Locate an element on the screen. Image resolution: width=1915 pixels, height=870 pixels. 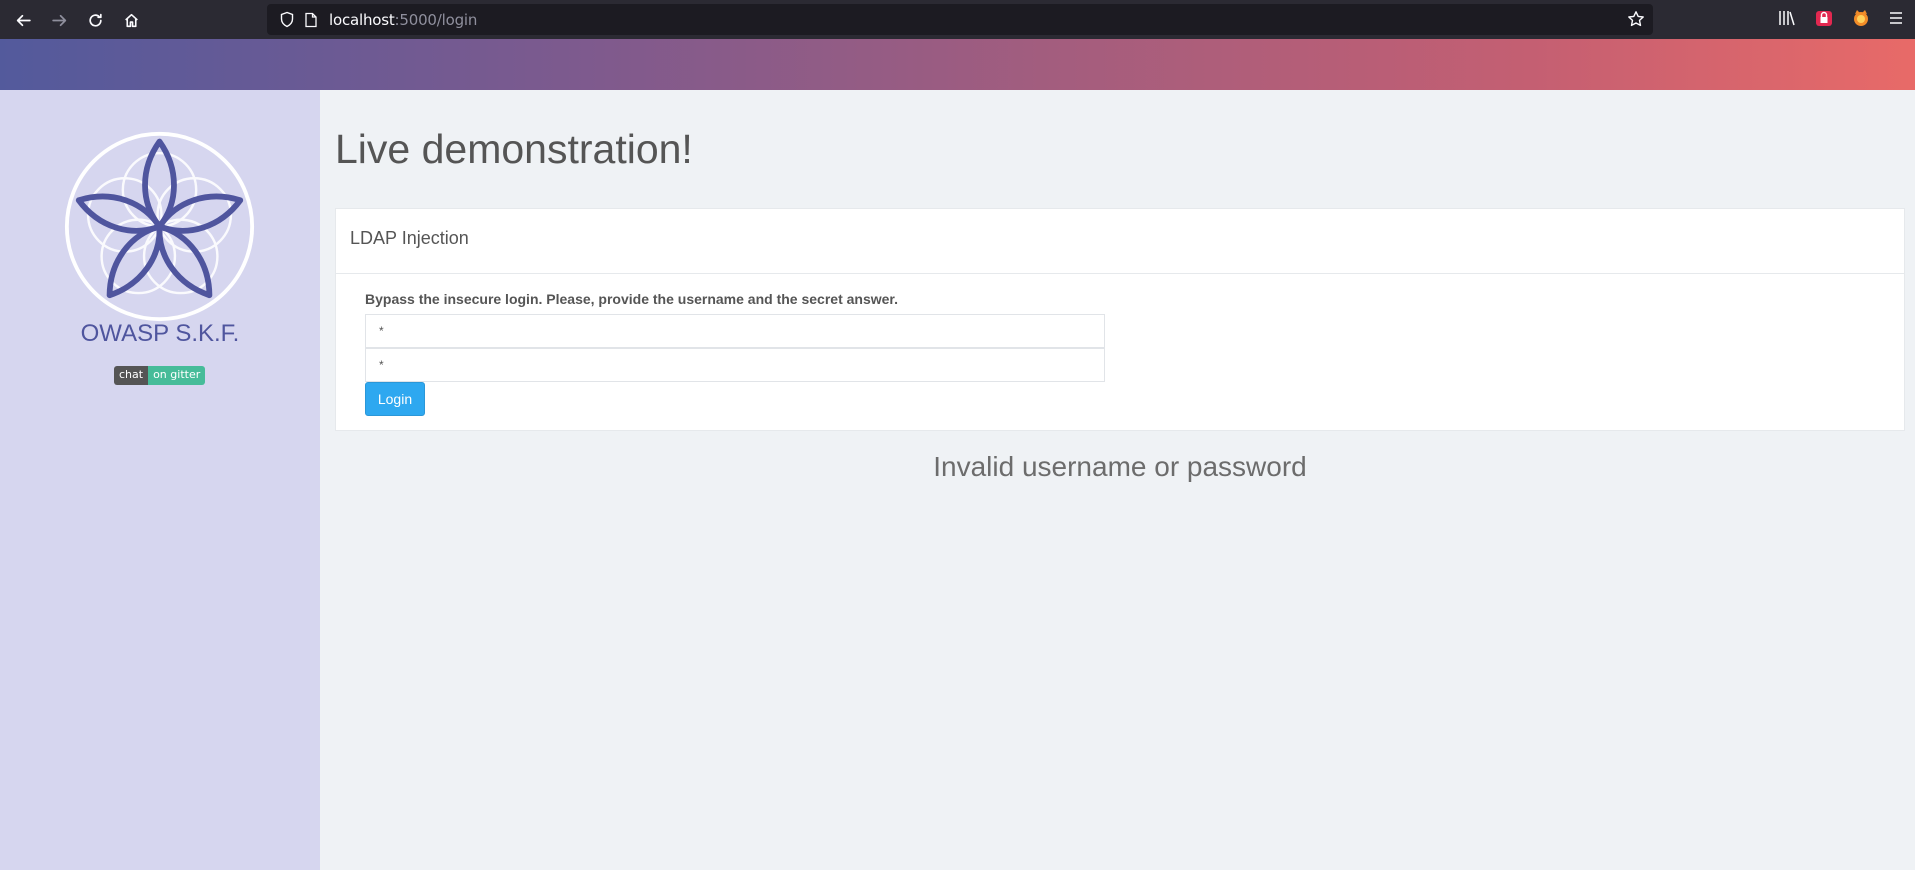
menu-button is located at coordinates (1896, 20).